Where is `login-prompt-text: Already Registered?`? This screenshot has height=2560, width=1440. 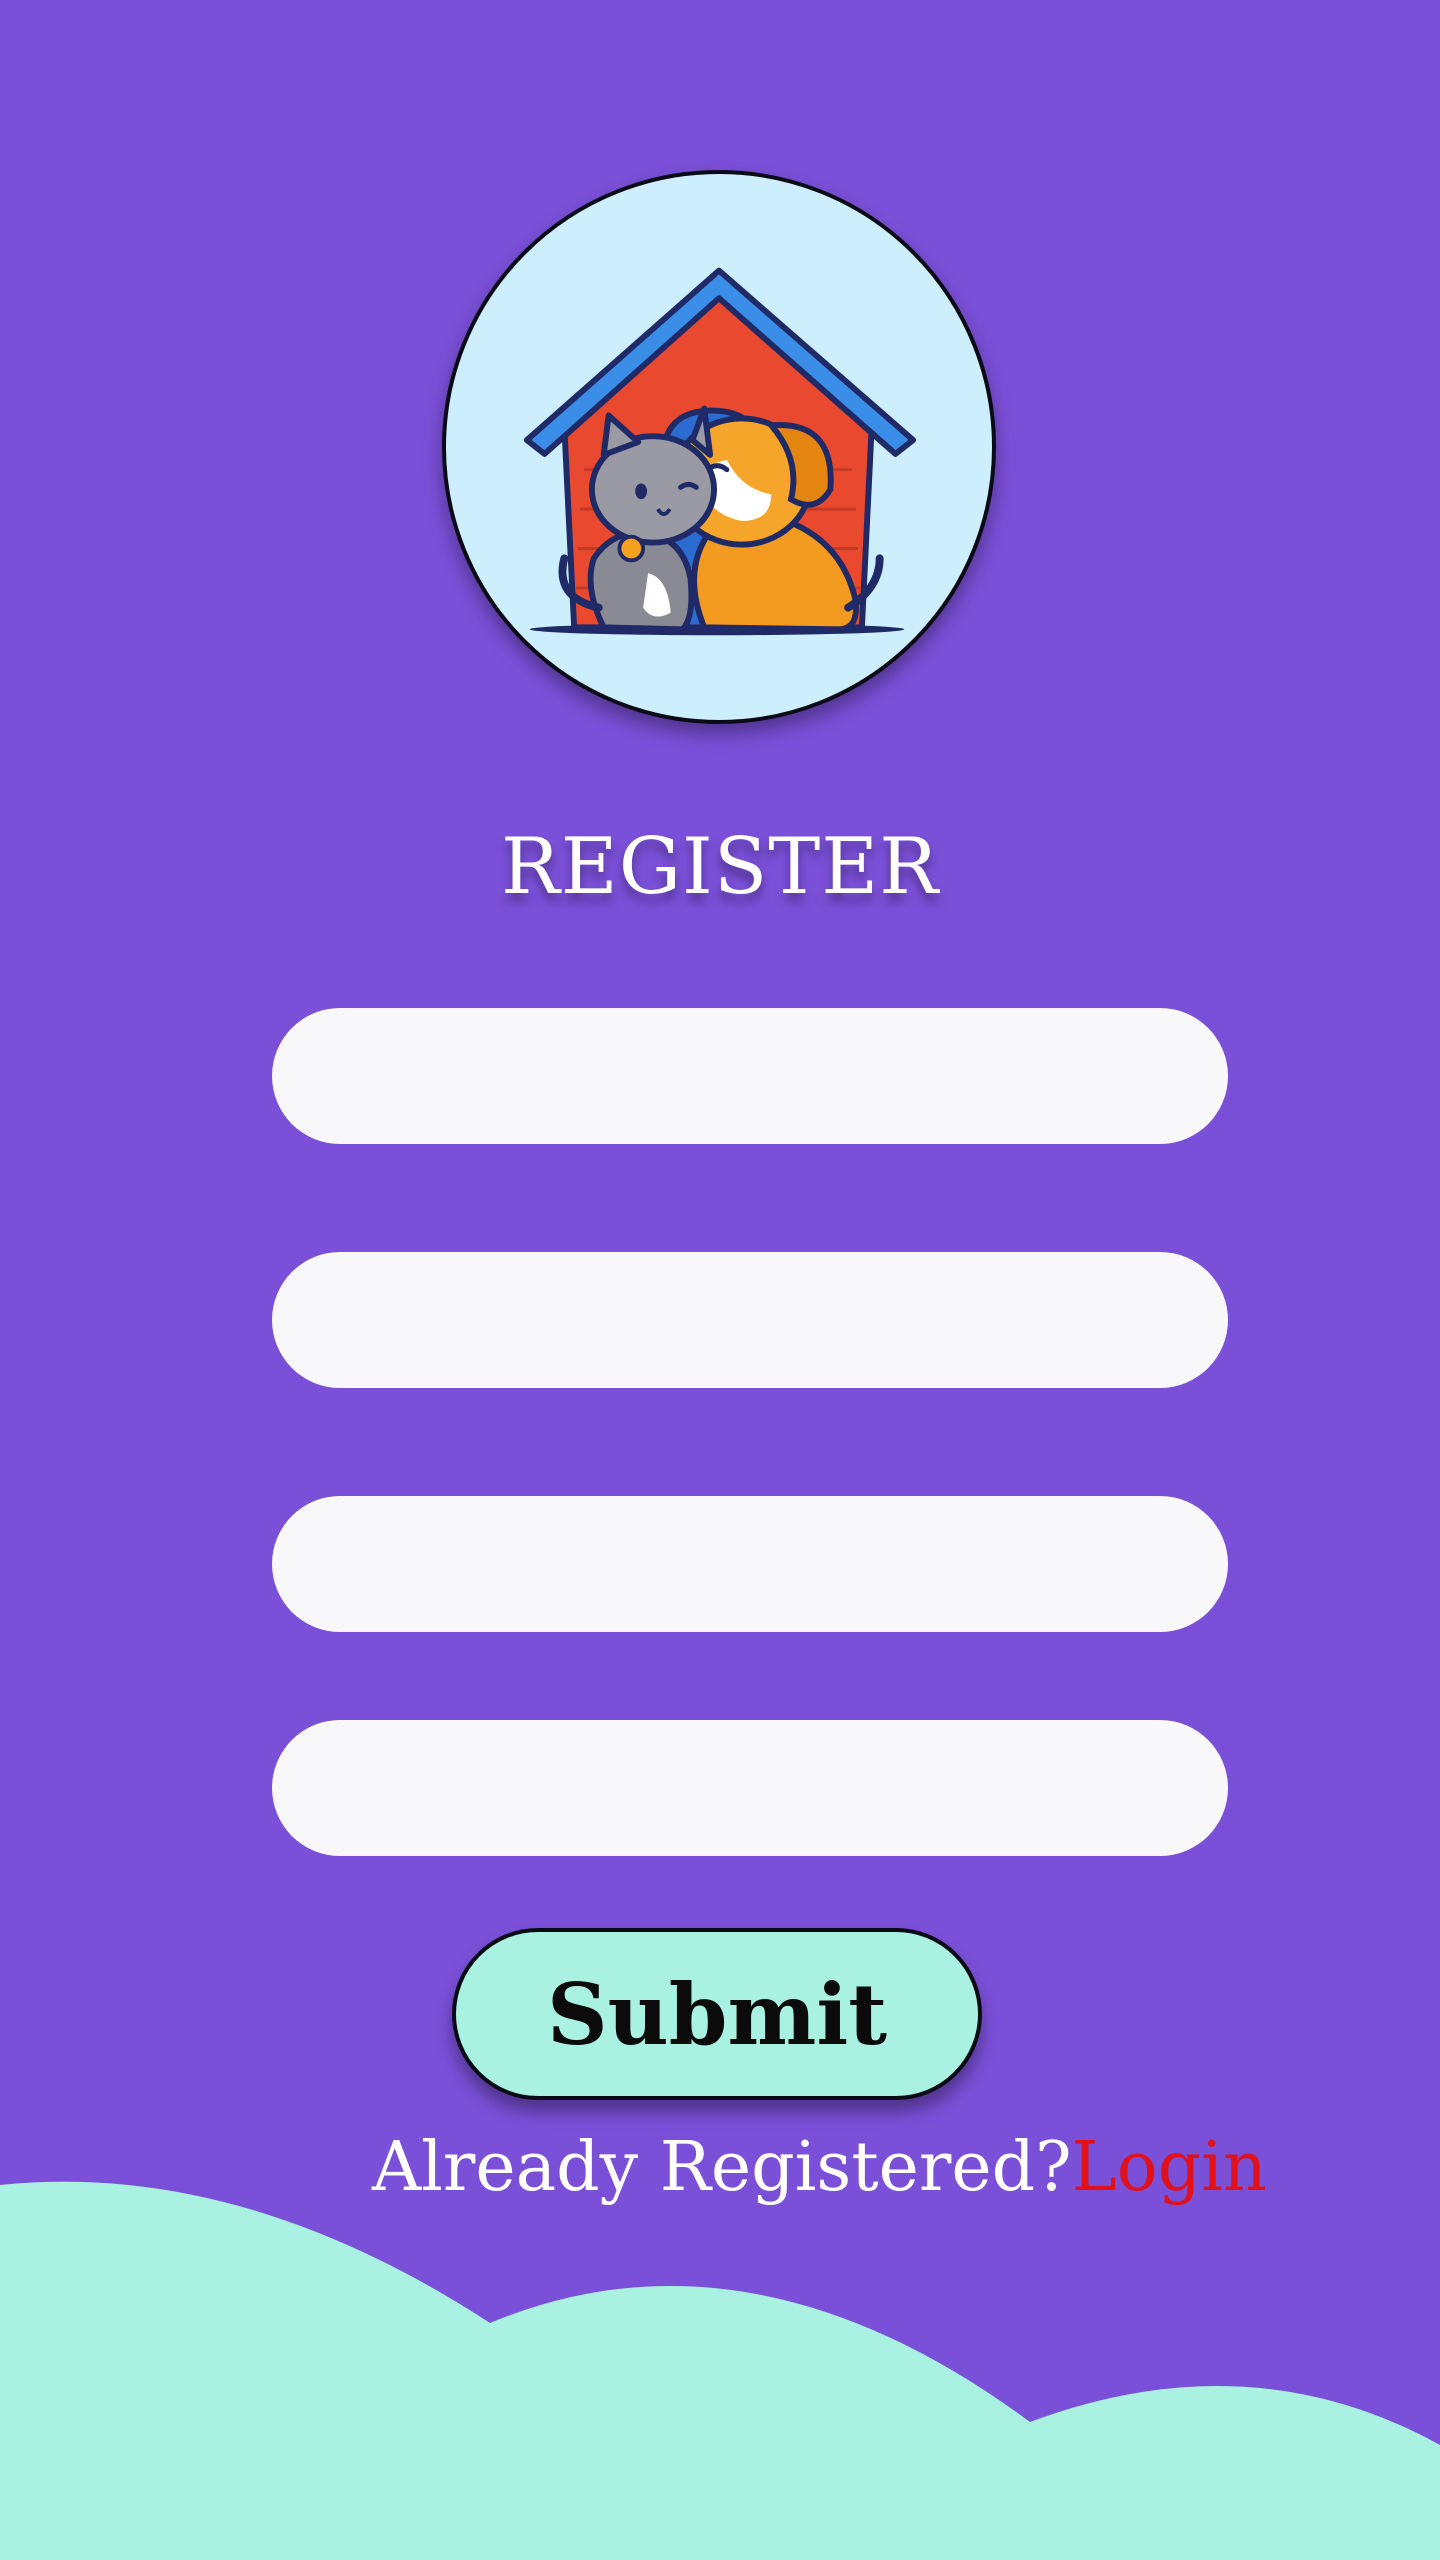 login-prompt-text: Already Registered? is located at coordinates (722, 2167).